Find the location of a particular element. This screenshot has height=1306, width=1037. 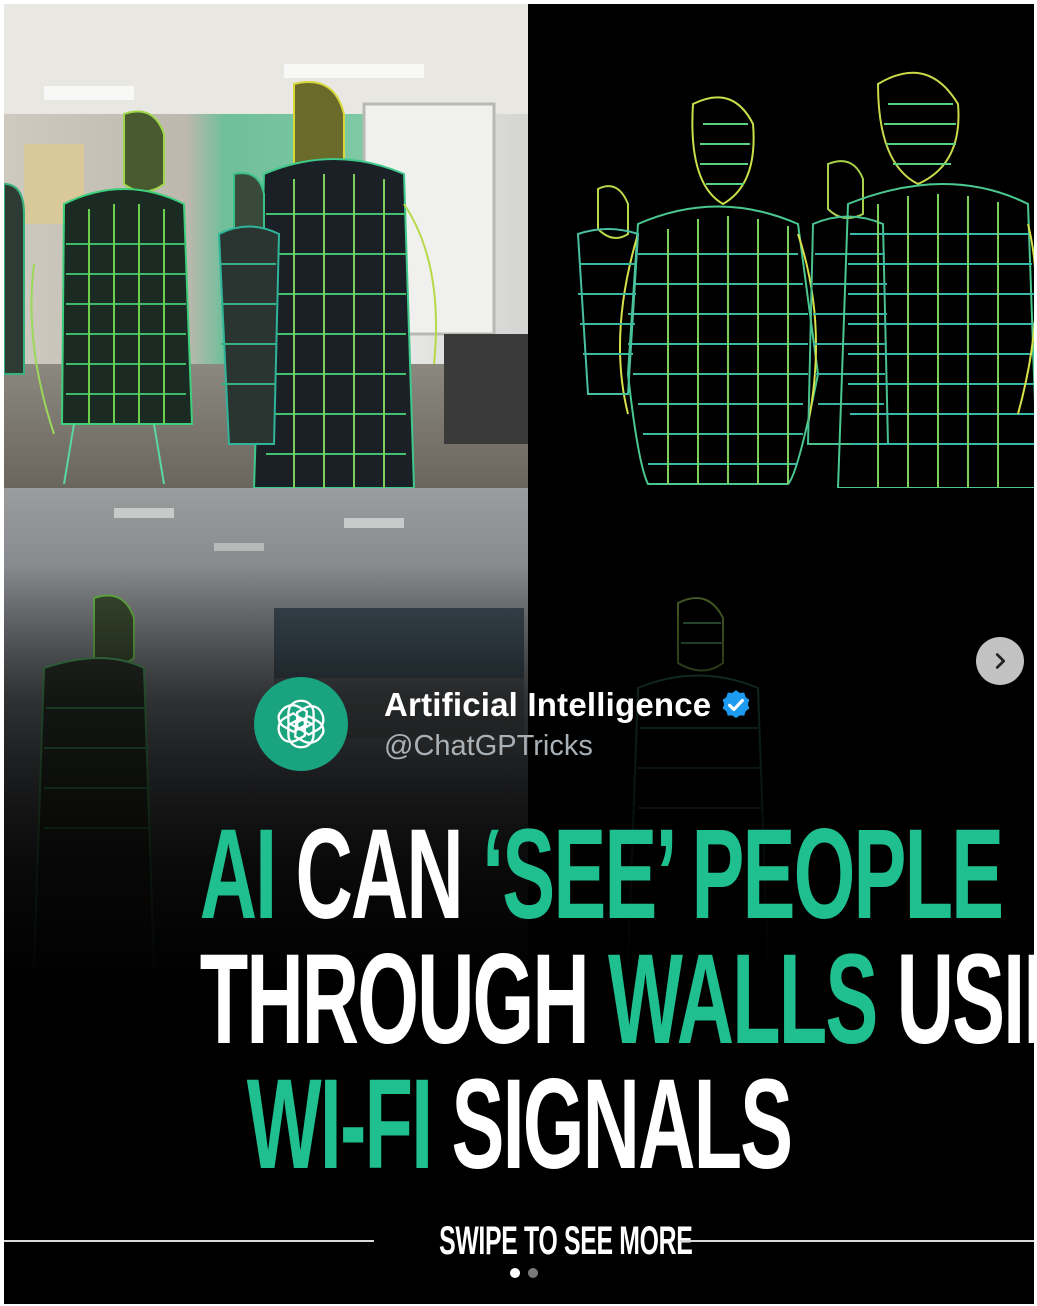

swipe-hint: SWIPE TO SEE MORE is located at coordinates (519, 1241).